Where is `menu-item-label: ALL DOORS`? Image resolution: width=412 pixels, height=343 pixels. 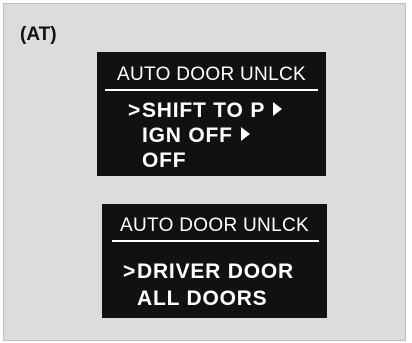 menu-item-label: ALL DOORS is located at coordinates (202, 298).